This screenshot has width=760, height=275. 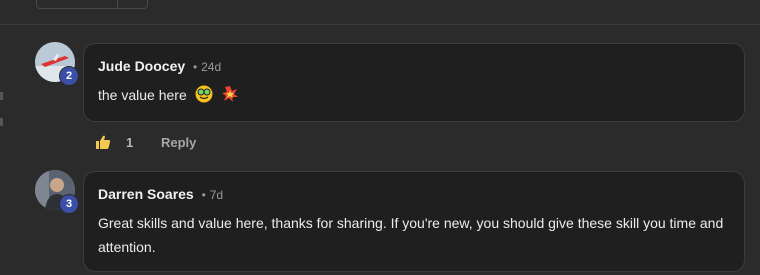 What do you see at coordinates (211, 67) in the screenshot?
I see `comment-time: 24d` at bounding box center [211, 67].